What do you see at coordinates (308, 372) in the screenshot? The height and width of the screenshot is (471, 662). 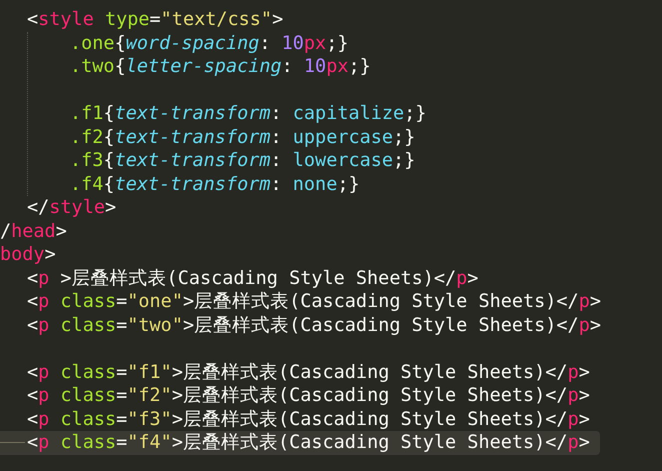 I see `code-line: <p class="f1">层叠样式表(Cascading Style Sheets)</p>` at bounding box center [308, 372].